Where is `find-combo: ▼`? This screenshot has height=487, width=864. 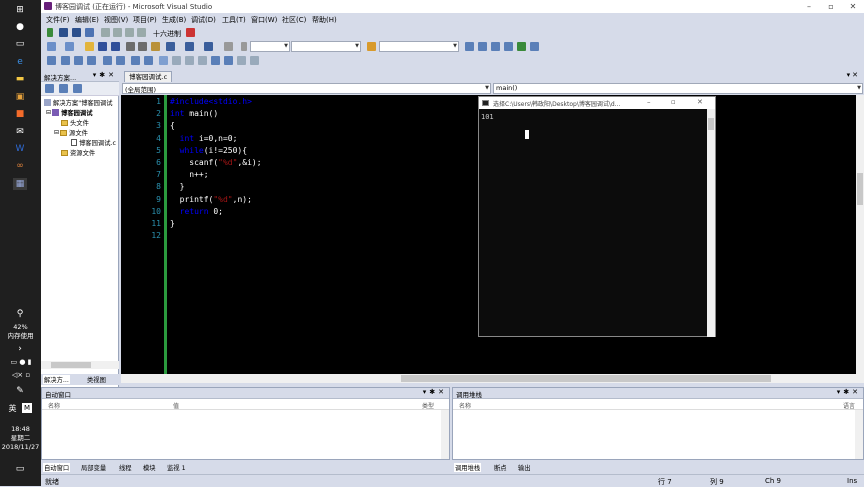
find-combo: ▼ is located at coordinates (419, 46).